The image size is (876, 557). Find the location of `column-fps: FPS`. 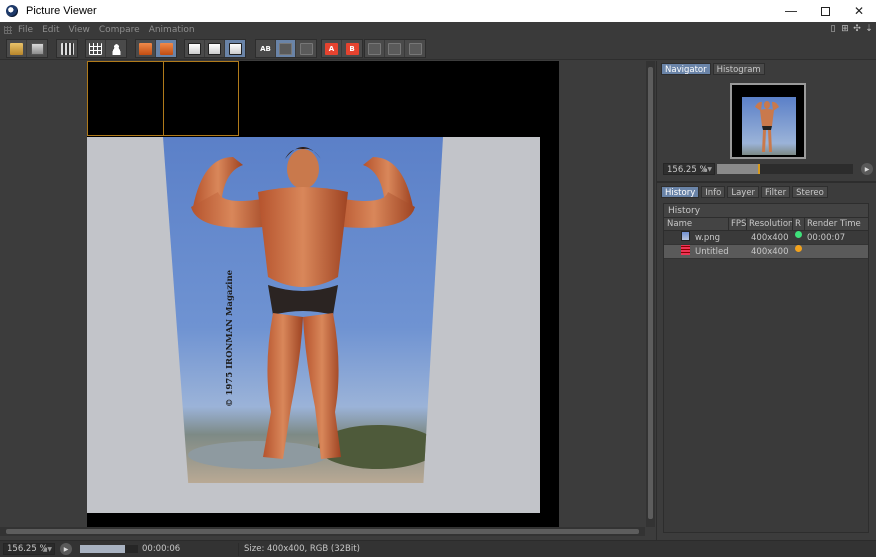

column-fps: FPS is located at coordinates (738, 224).